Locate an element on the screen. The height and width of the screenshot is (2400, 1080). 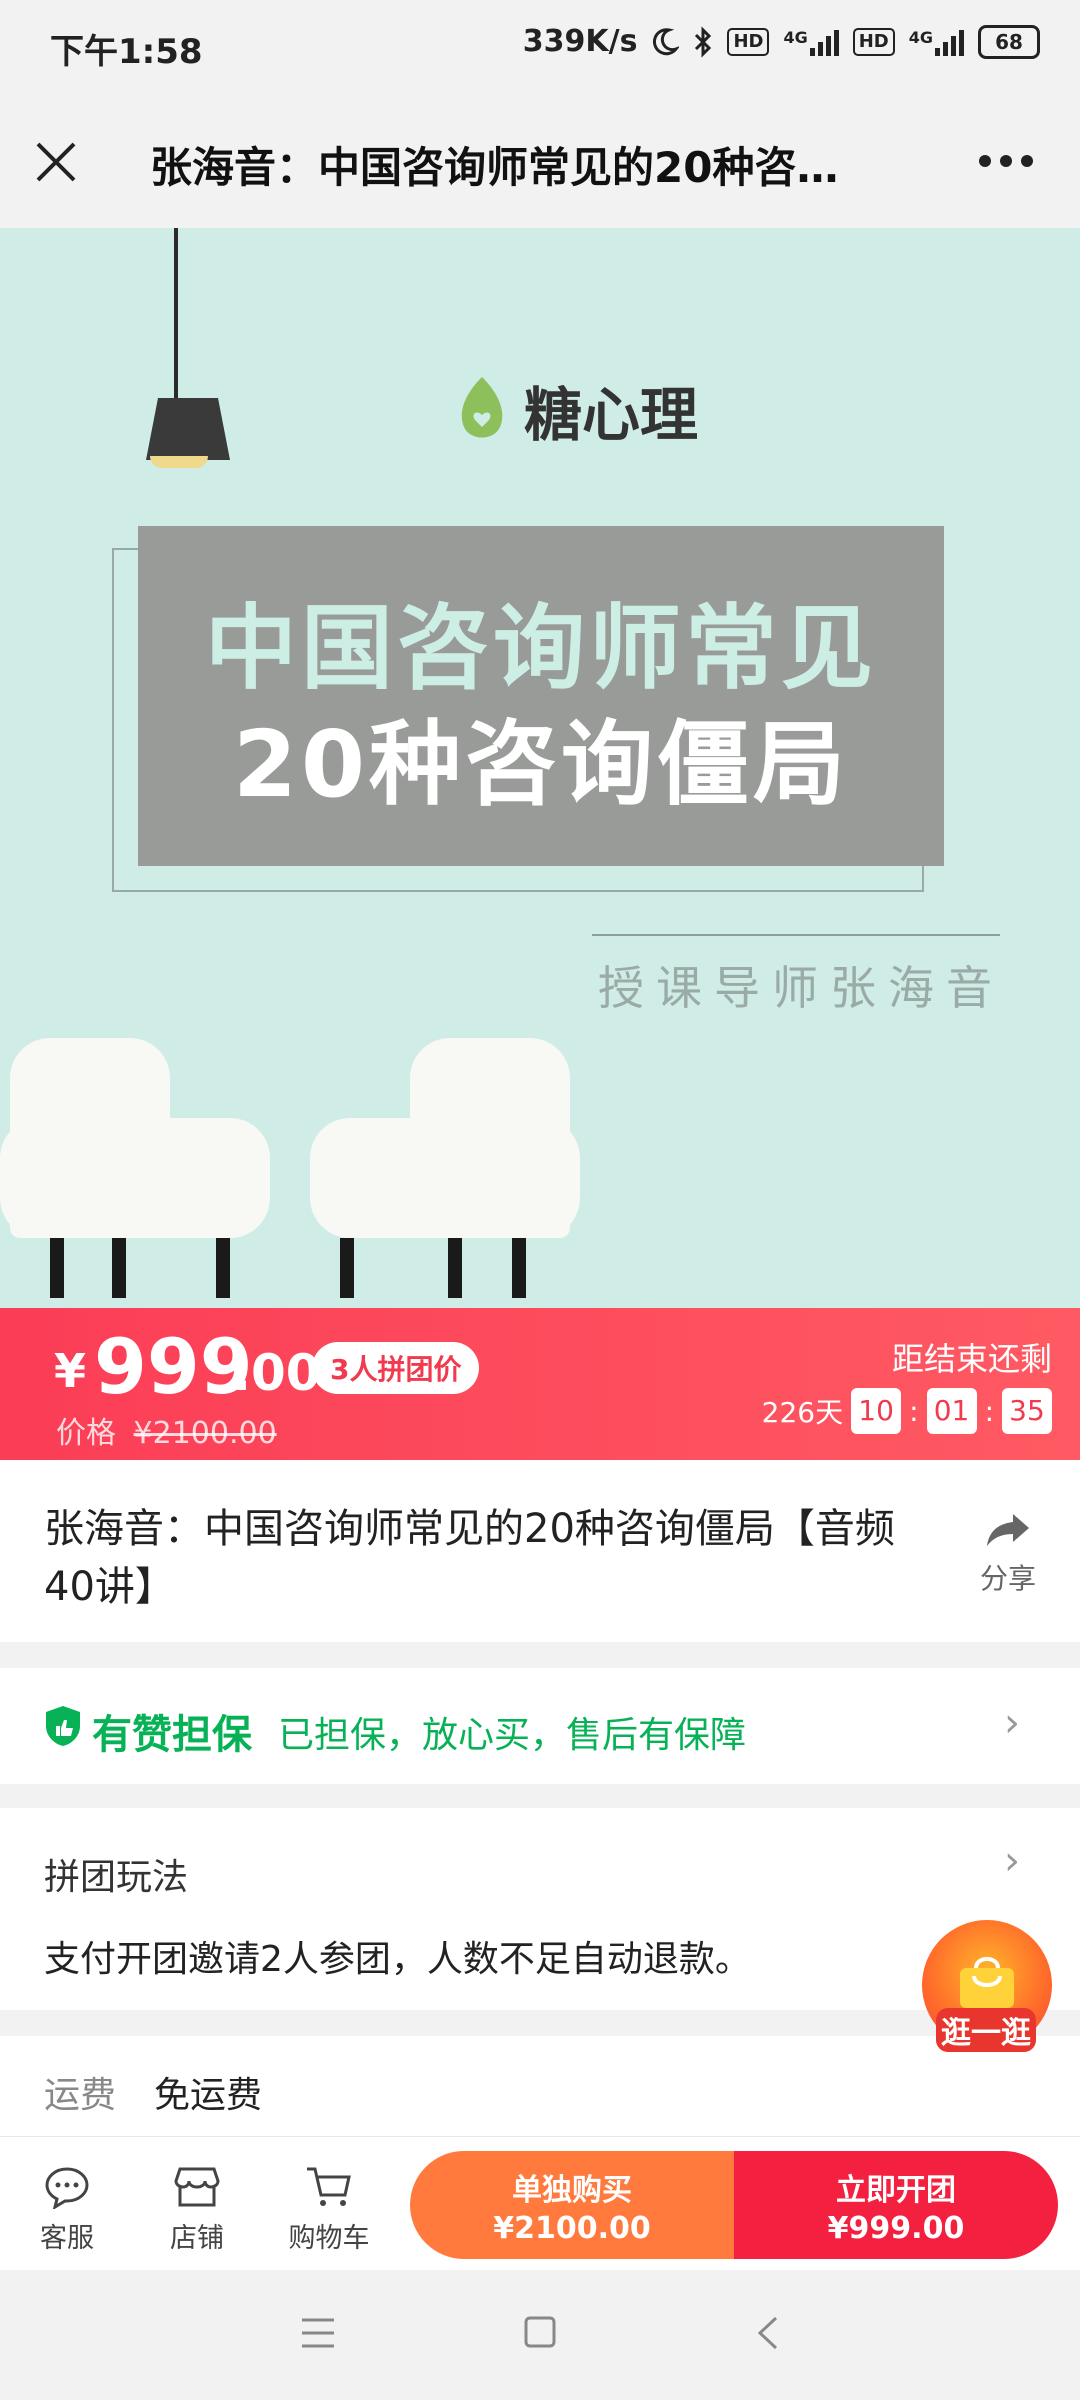
customer-service-button: 客服 is located at coordinates (67, 2210).